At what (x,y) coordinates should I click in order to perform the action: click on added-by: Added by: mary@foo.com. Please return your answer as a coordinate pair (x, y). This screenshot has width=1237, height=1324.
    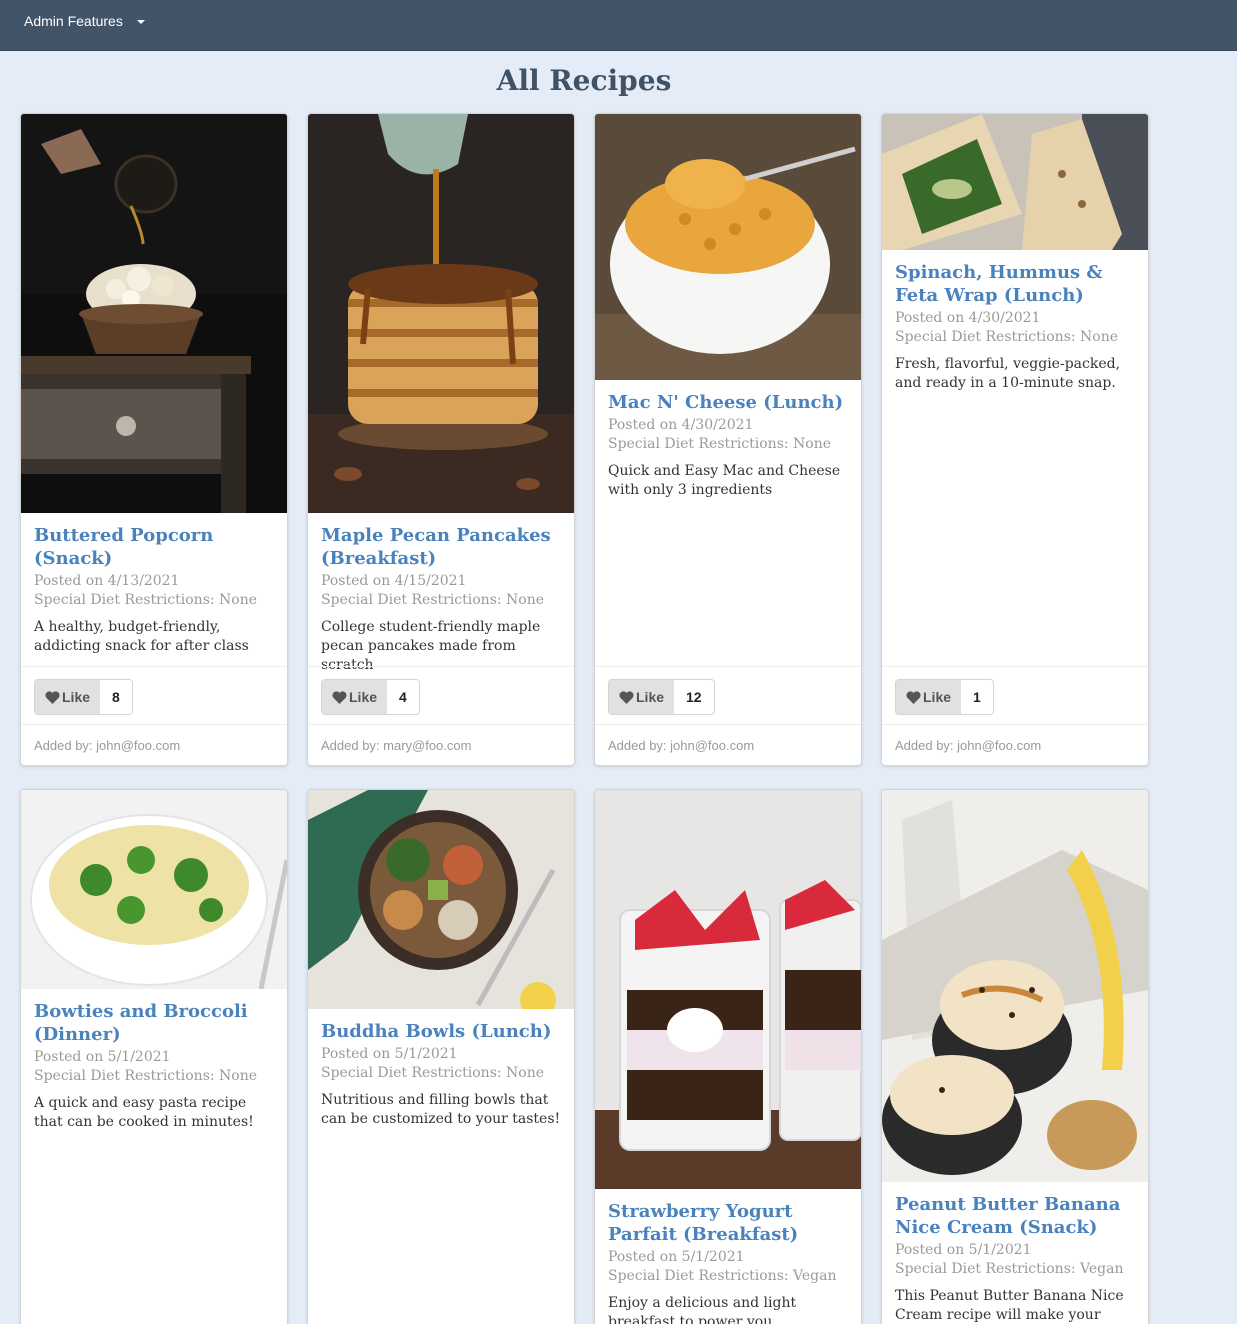
    Looking at the image, I should click on (441, 744).